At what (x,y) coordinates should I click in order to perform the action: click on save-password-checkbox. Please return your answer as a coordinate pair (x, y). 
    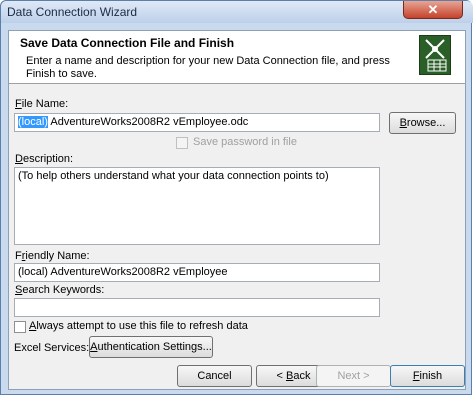
    Looking at the image, I should click on (182, 143).